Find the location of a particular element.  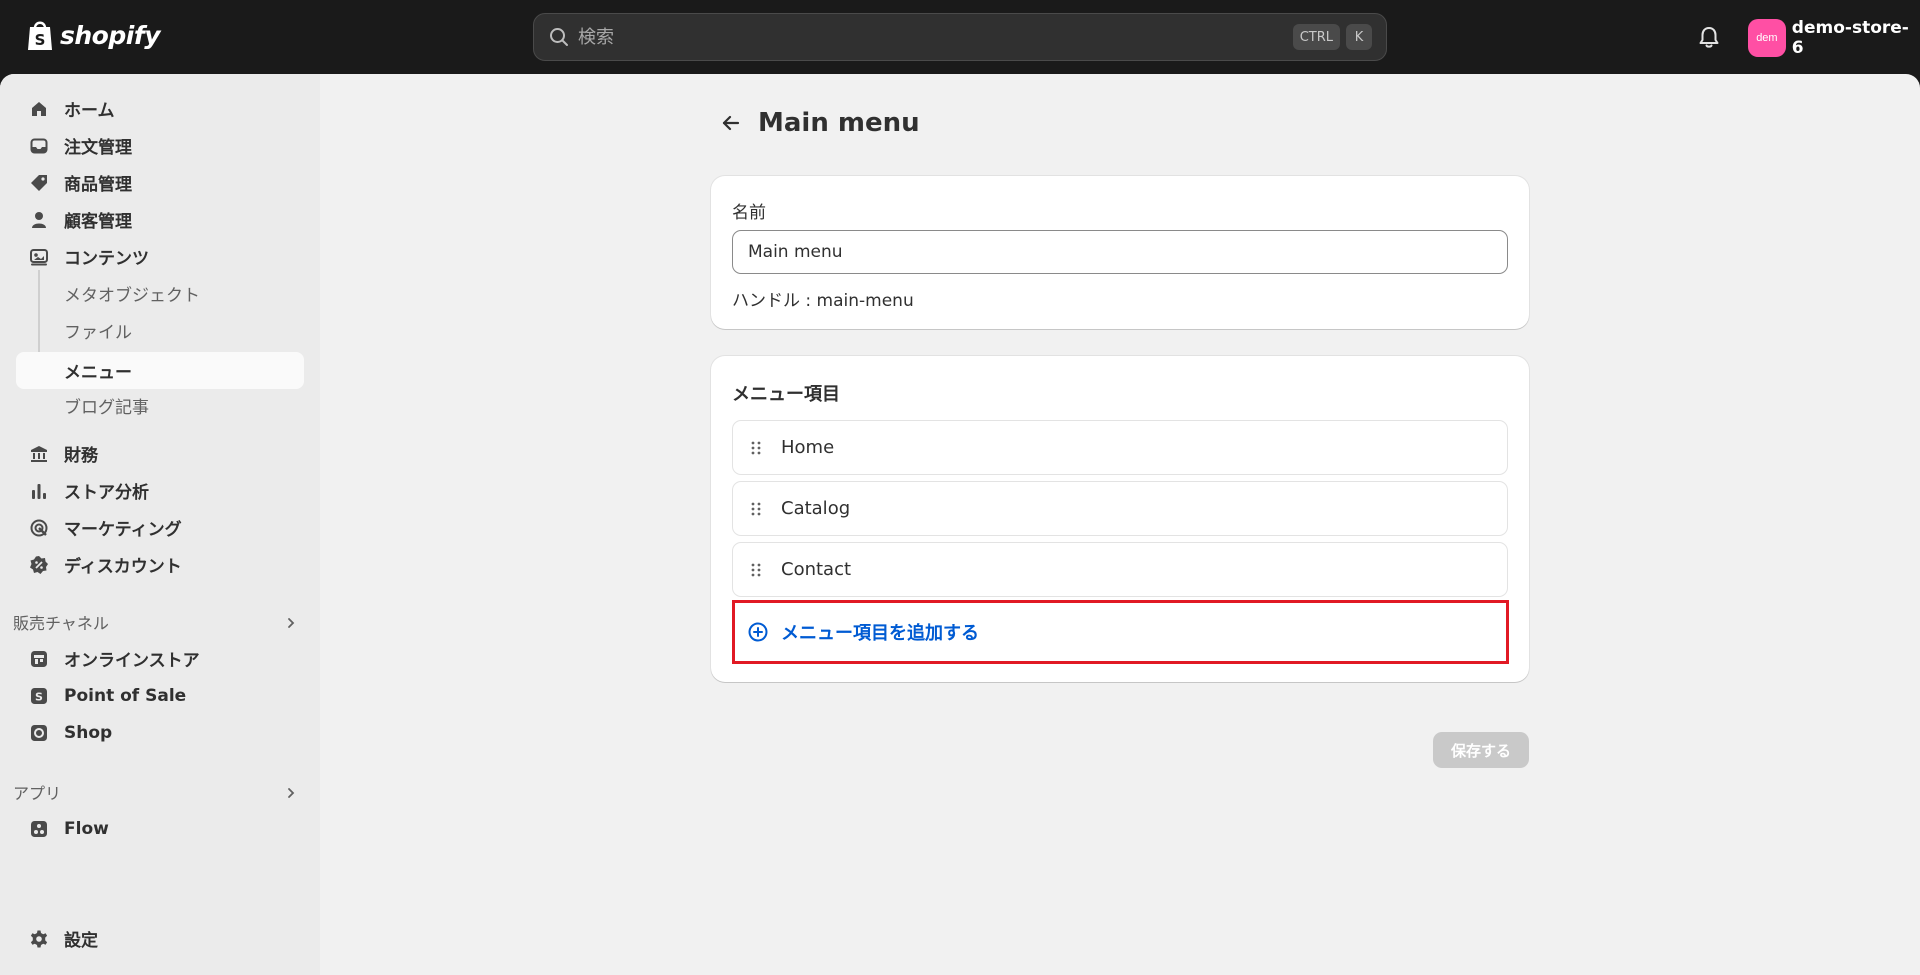

avatar: dem is located at coordinates (1767, 38).